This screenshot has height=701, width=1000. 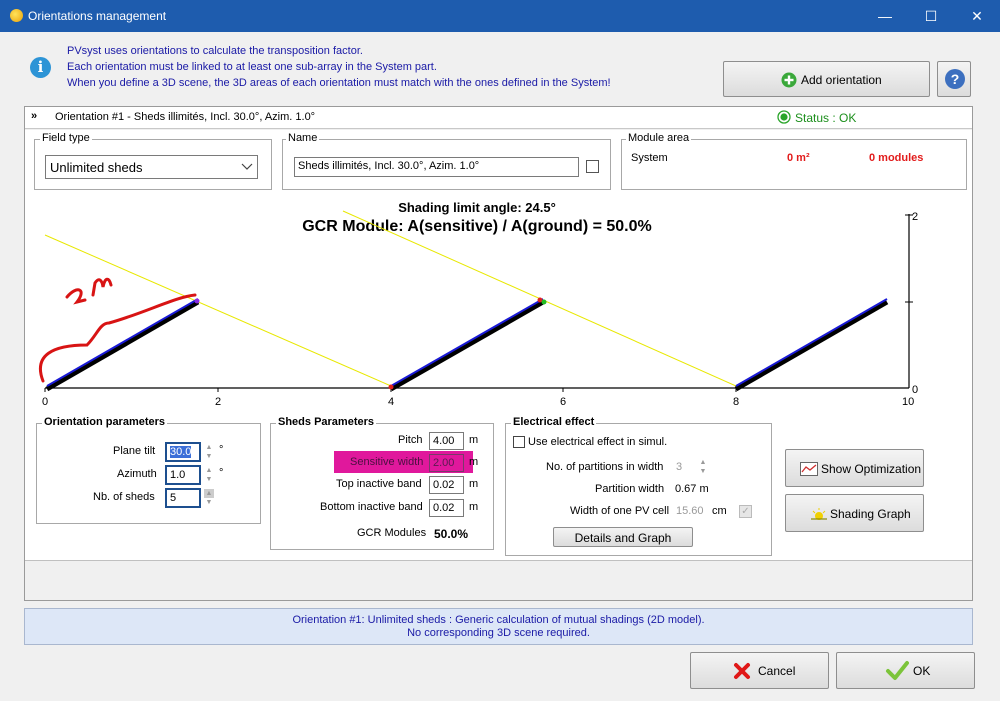 What do you see at coordinates (137, 474) in the screenshot?
I see `azimuth-label: Azimuth` at bounding box center [137, 474].